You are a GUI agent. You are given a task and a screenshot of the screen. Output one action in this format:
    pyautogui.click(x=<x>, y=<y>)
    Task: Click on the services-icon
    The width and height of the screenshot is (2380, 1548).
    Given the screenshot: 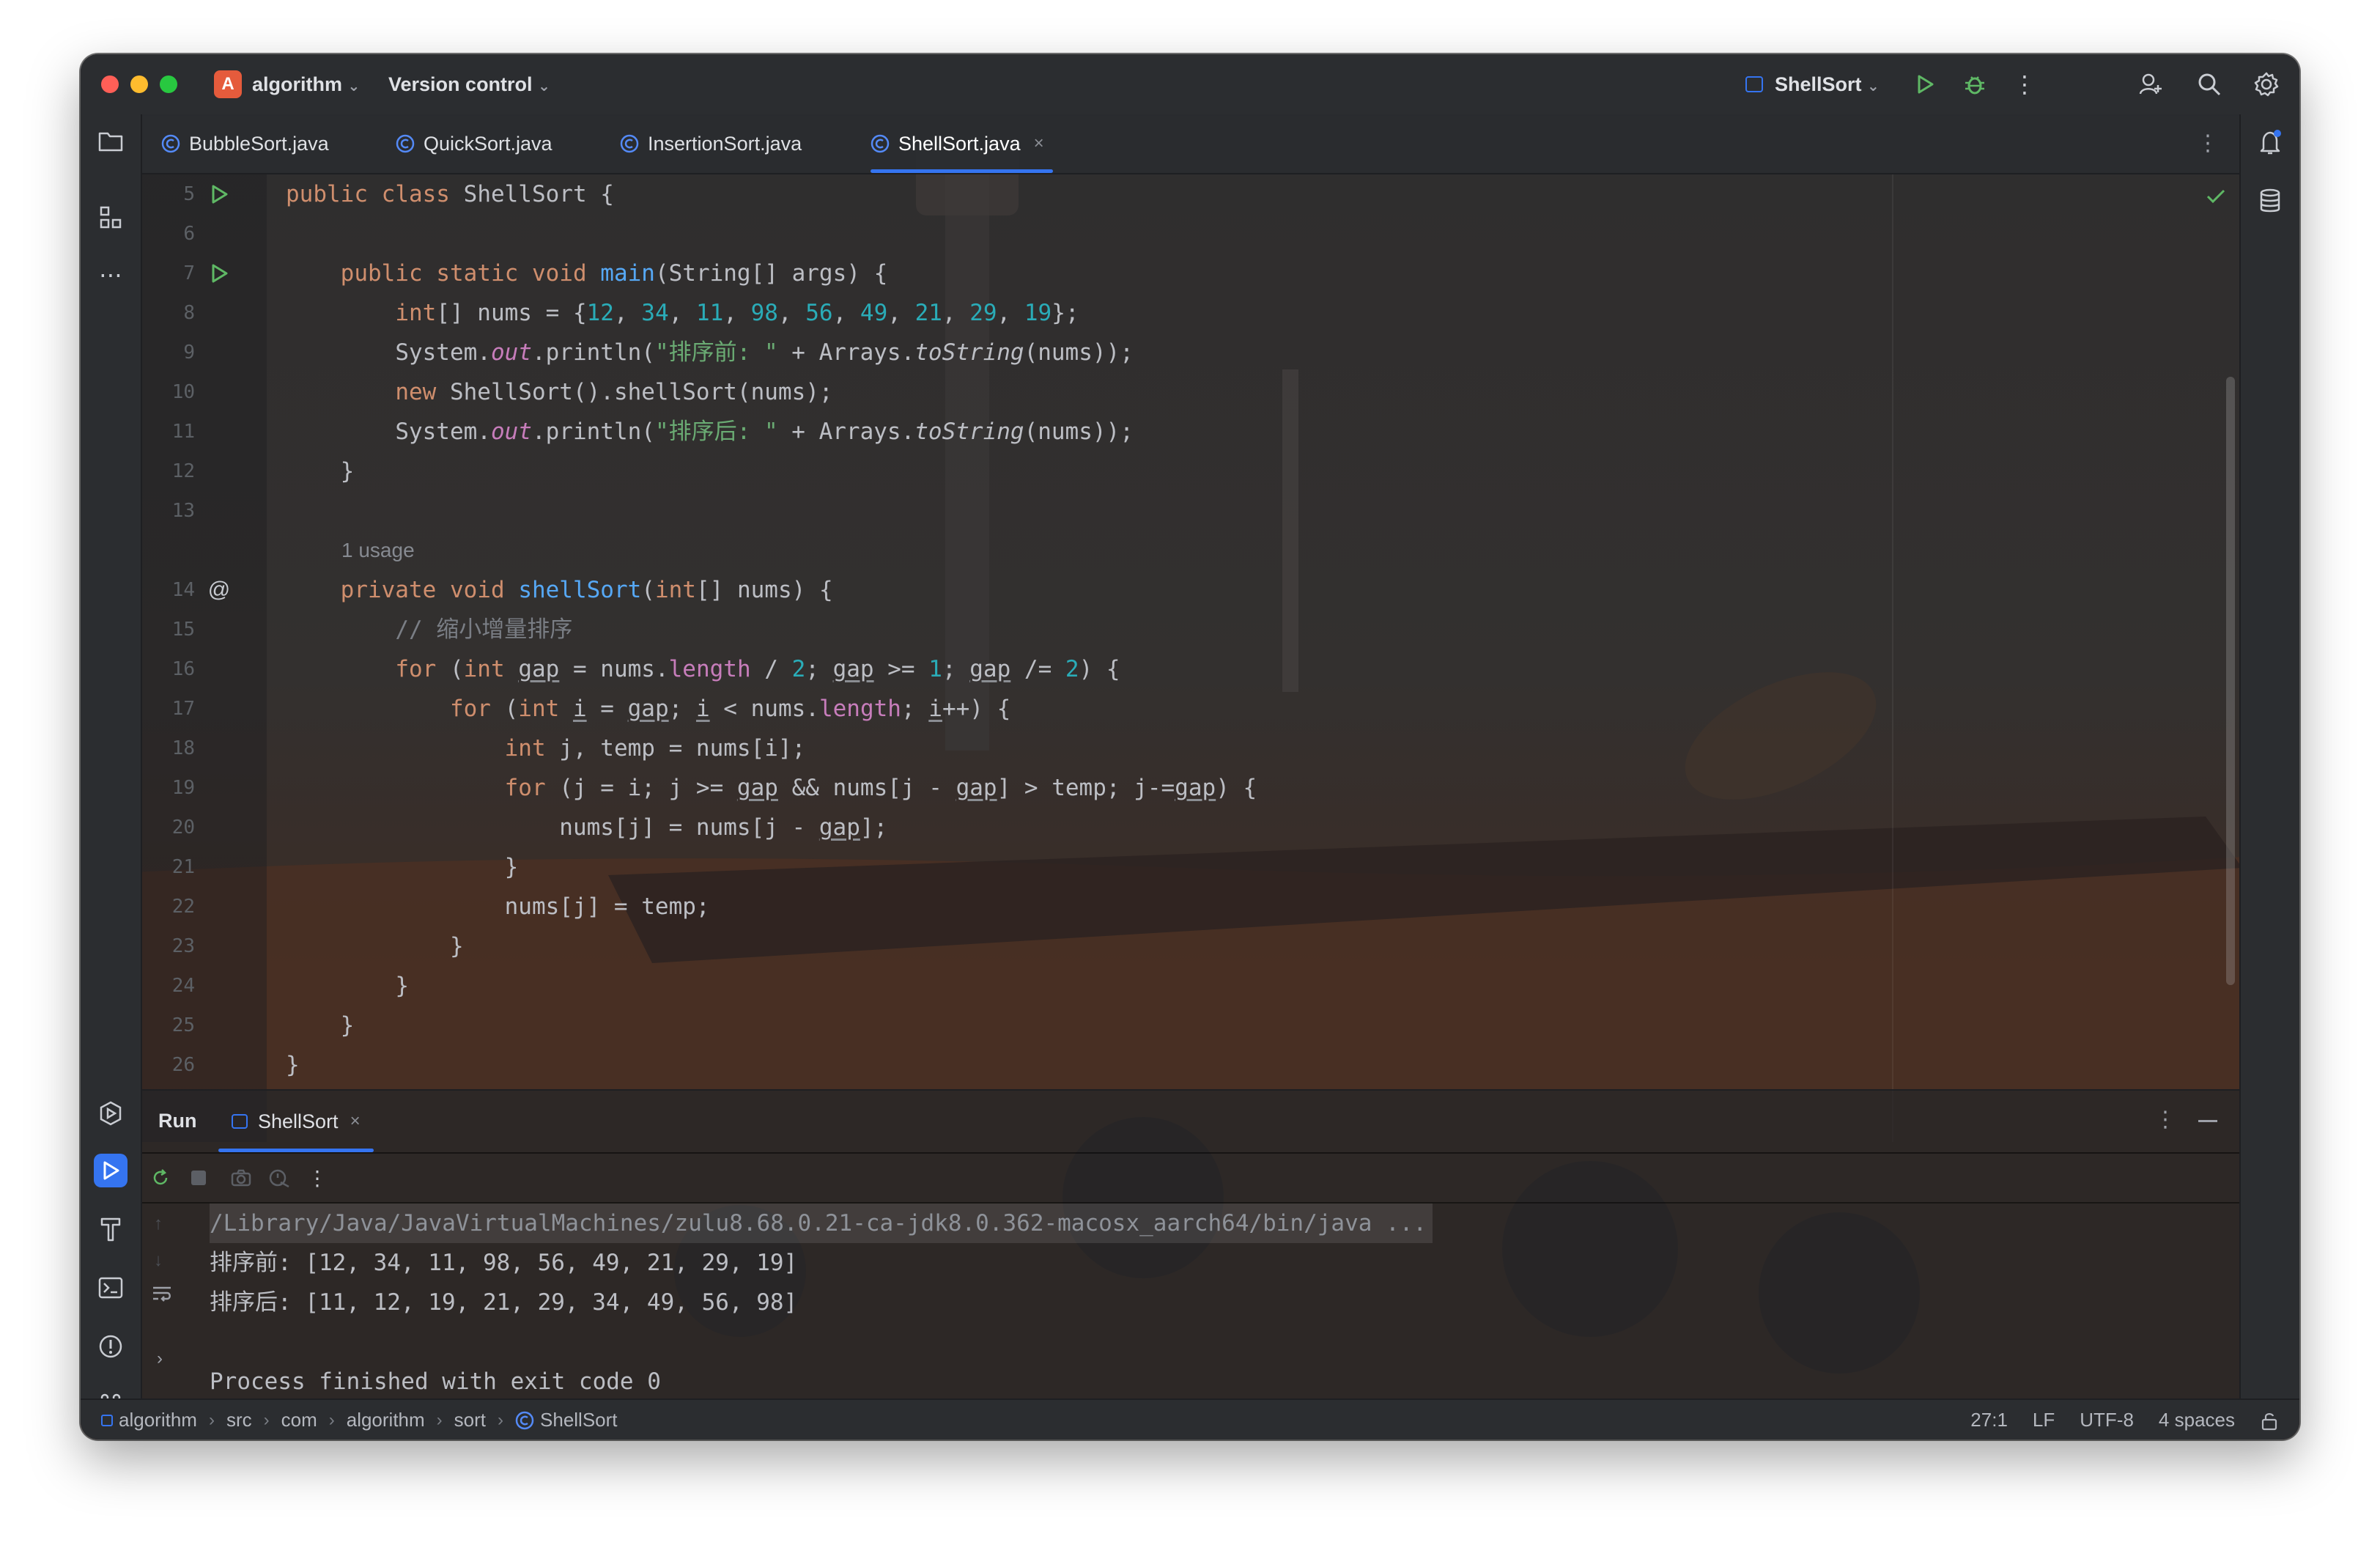 What is the action you would take?
    pyautogui.click(x=111, y=1113)
    